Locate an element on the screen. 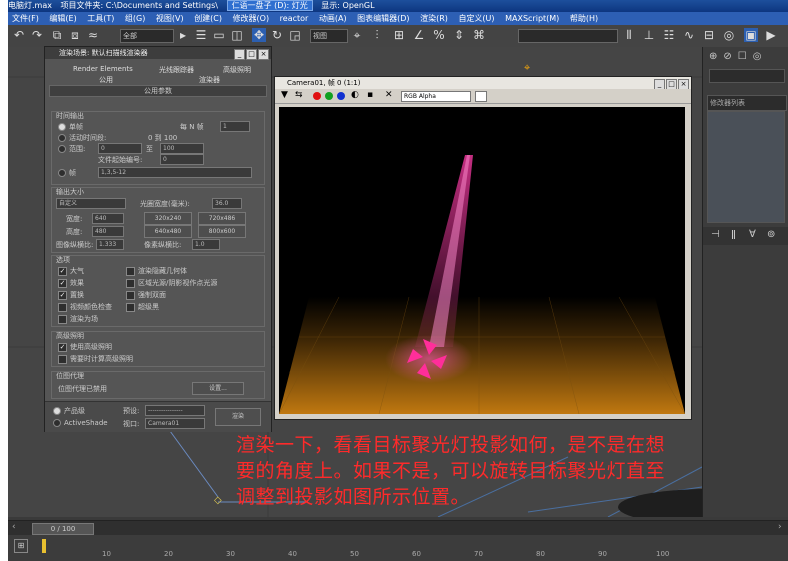 The height and width of the screenshot is (561, 788). tab-renderer: 渲染器 is located at coordinates (209, 80).